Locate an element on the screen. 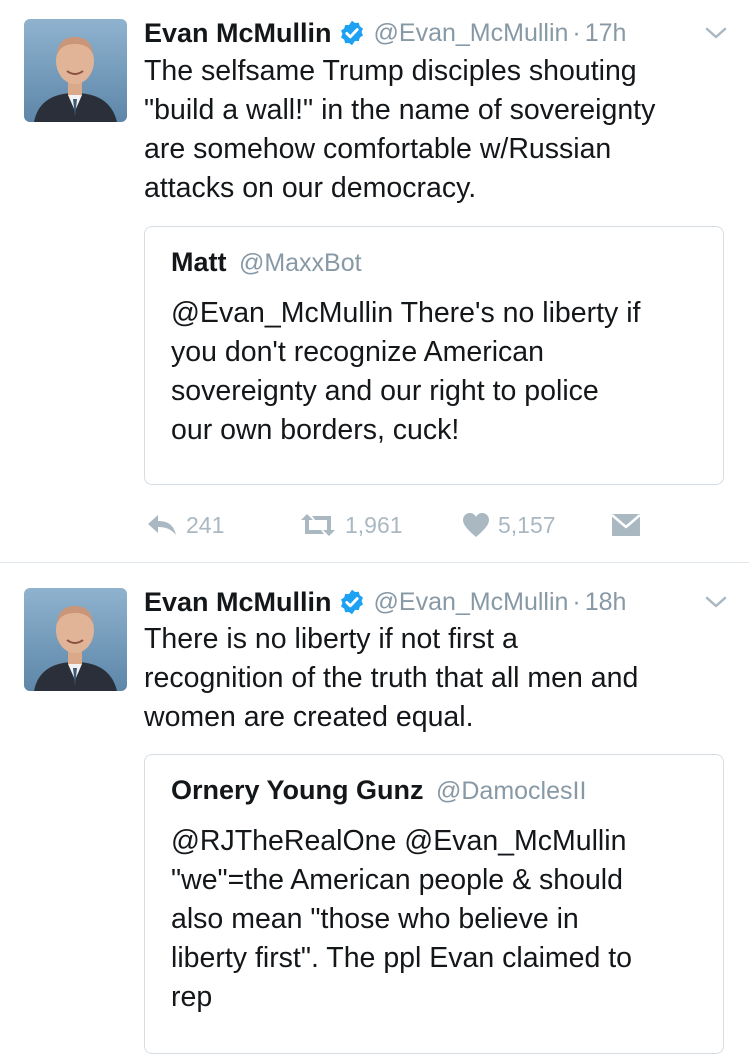 This screenshot has height=1054, width=749. retweet-count: 1,961 is located at coordinates (374, 524).